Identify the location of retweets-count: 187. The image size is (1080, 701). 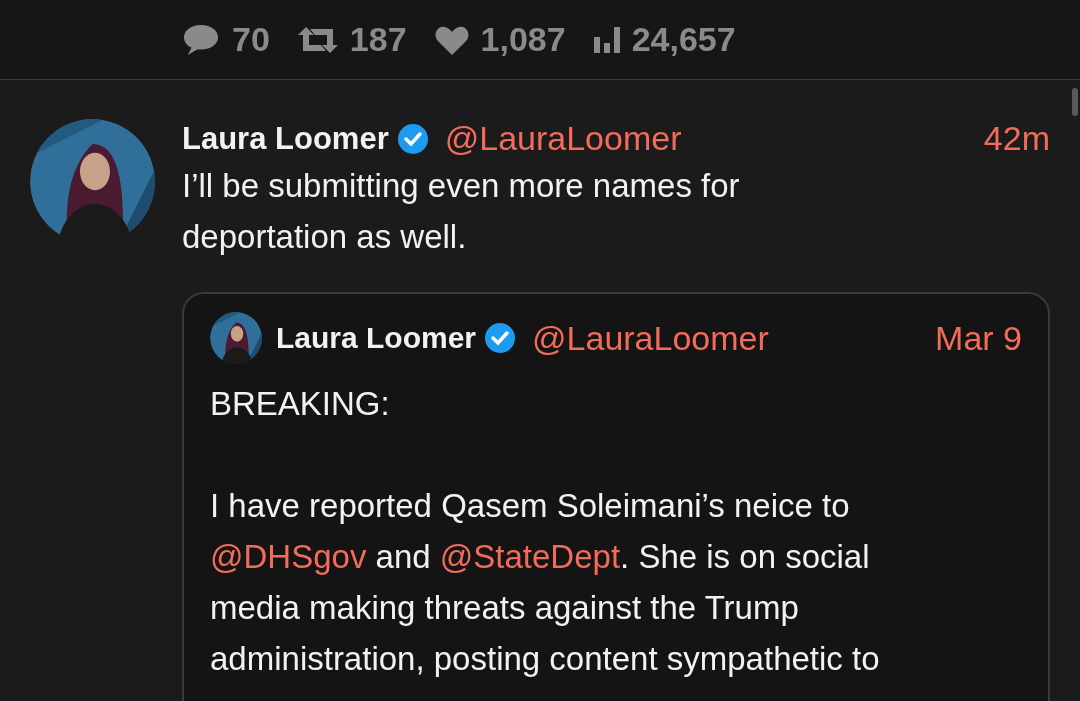
(378, 39).